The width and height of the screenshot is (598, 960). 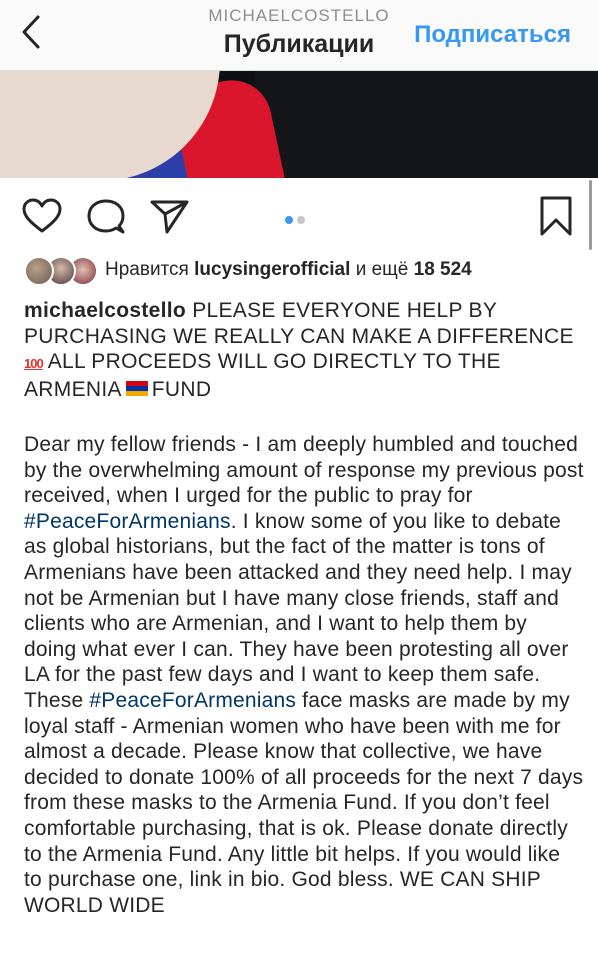 I want to click on heart-icon, so click(x=42, y=215).